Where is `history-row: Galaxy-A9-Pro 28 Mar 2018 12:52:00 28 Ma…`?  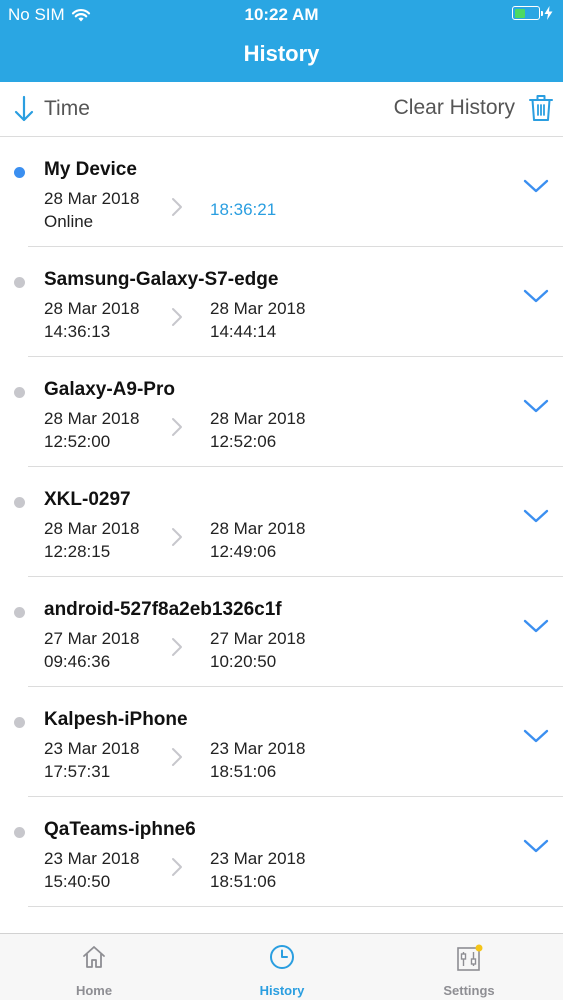
history-row: Galaxy-A9-Pro 28 Mar 2018 12:52:00 28 Ma… is located at coordinates (281, 412).